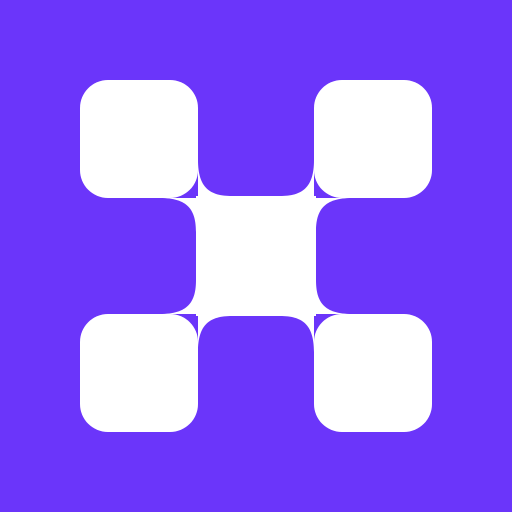 The width and height of the screenshot is (512, 512). I want to click on logo-bottom-left-block, so click(139, 373).